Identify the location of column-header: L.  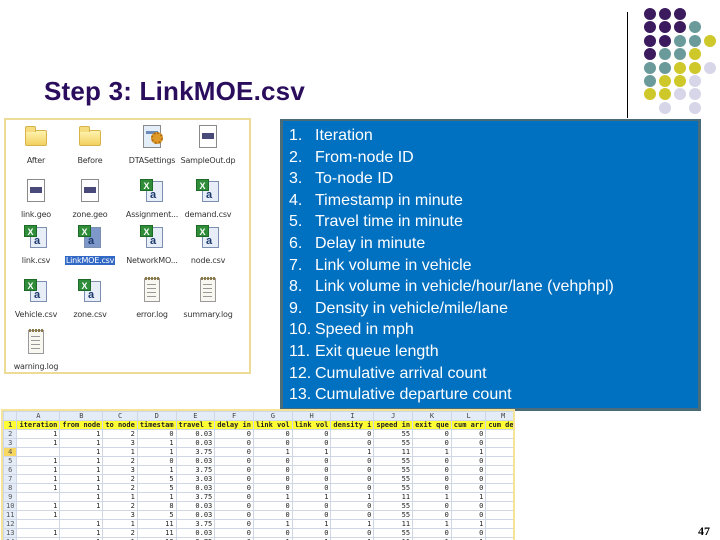
(468, 416).